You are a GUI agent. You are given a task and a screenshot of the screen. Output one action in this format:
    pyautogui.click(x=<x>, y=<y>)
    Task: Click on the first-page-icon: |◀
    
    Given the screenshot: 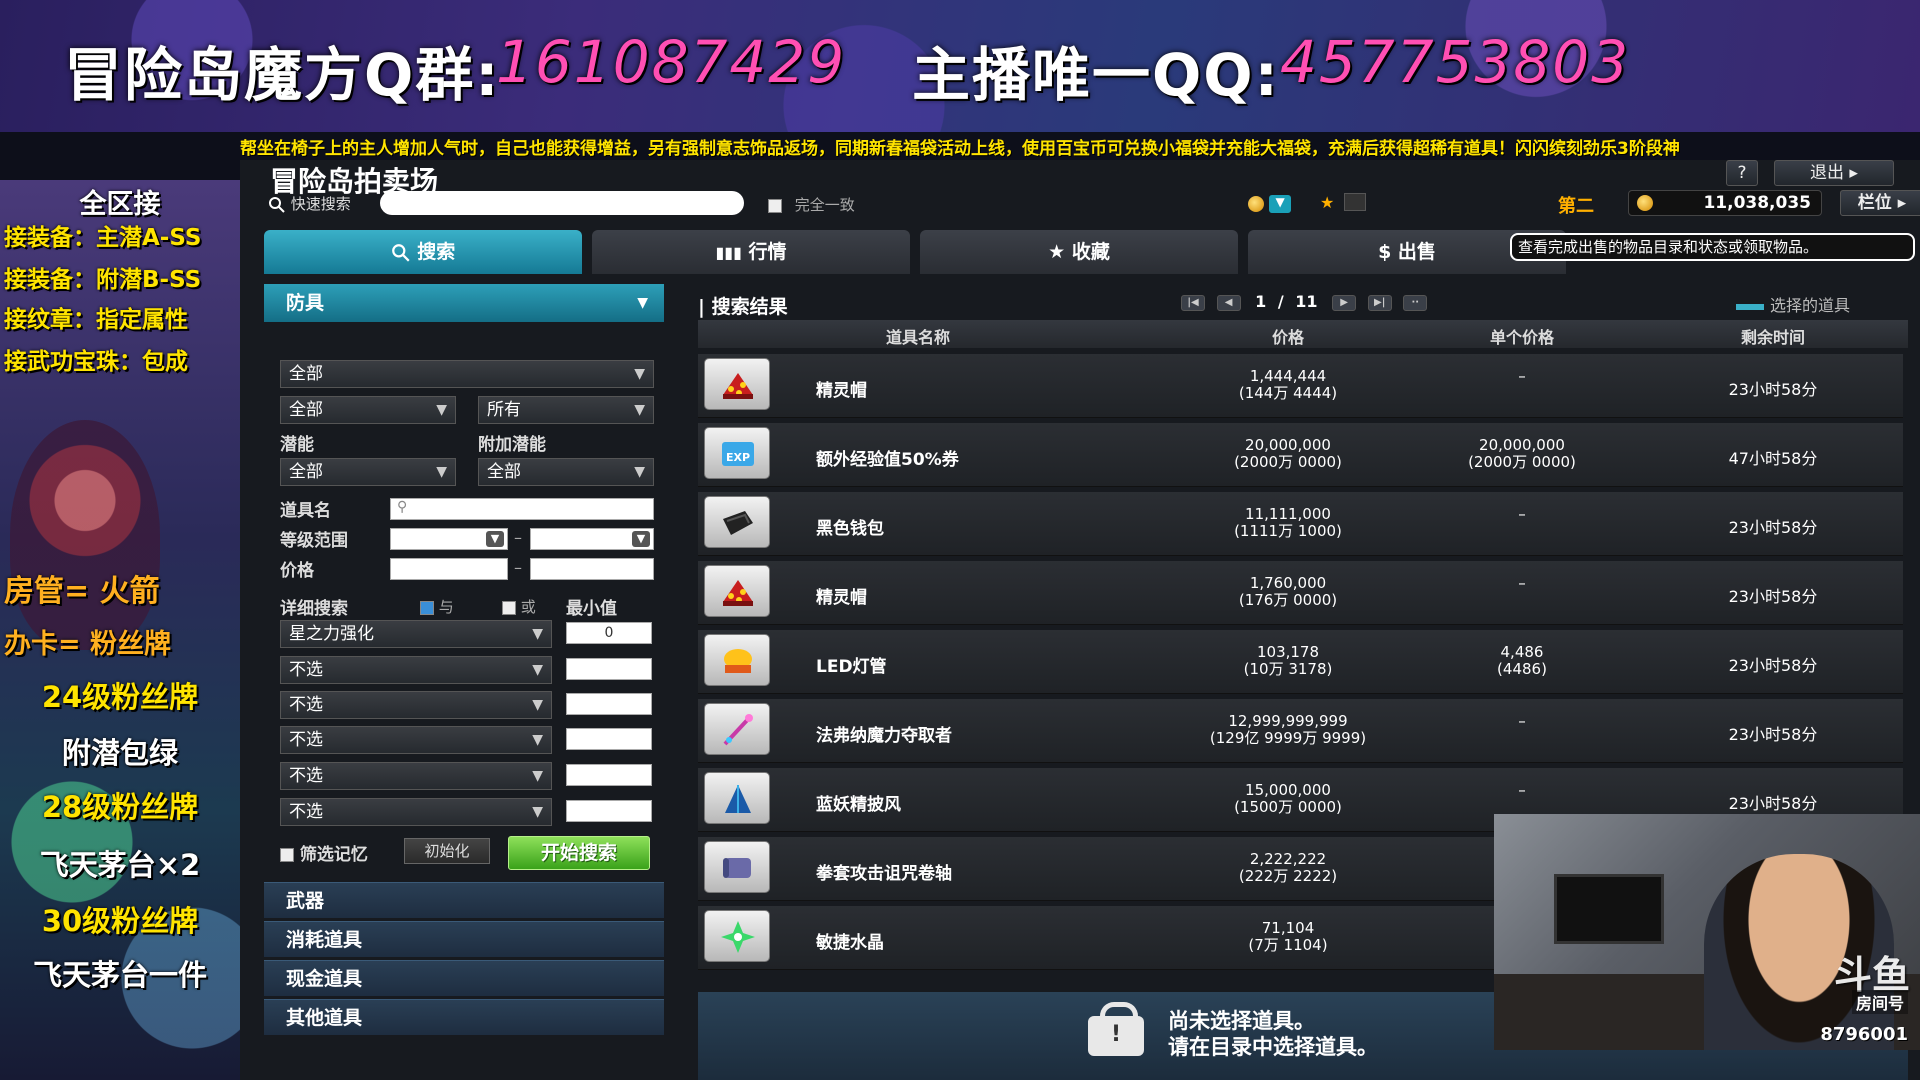 What is the action you would take?
    pyautogui.click(x=1193, y=302)
    